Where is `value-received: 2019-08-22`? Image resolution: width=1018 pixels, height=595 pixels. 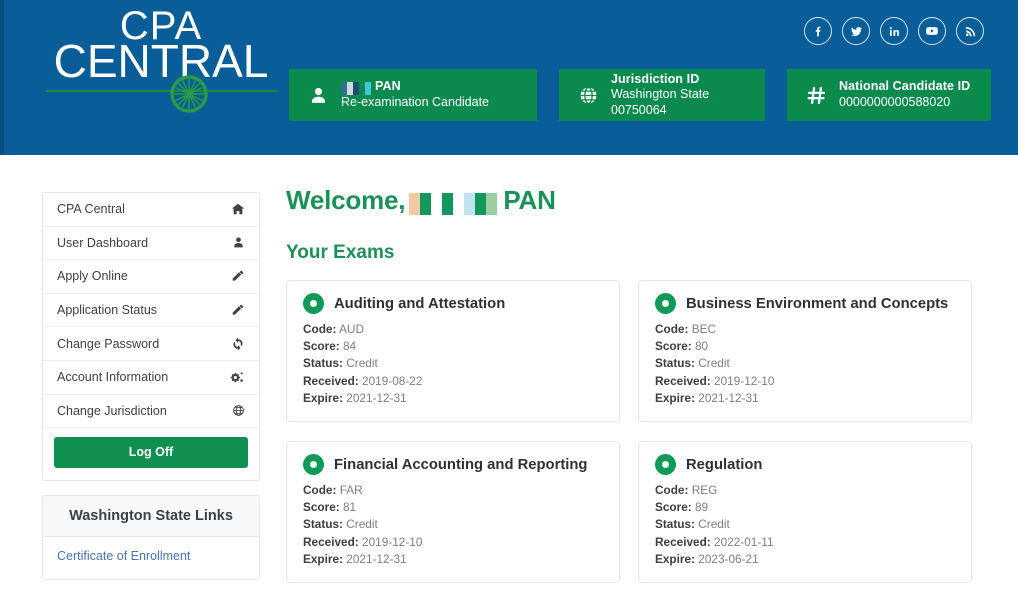
value-received: 2019-08-22 is located at coordinates (392, 380).